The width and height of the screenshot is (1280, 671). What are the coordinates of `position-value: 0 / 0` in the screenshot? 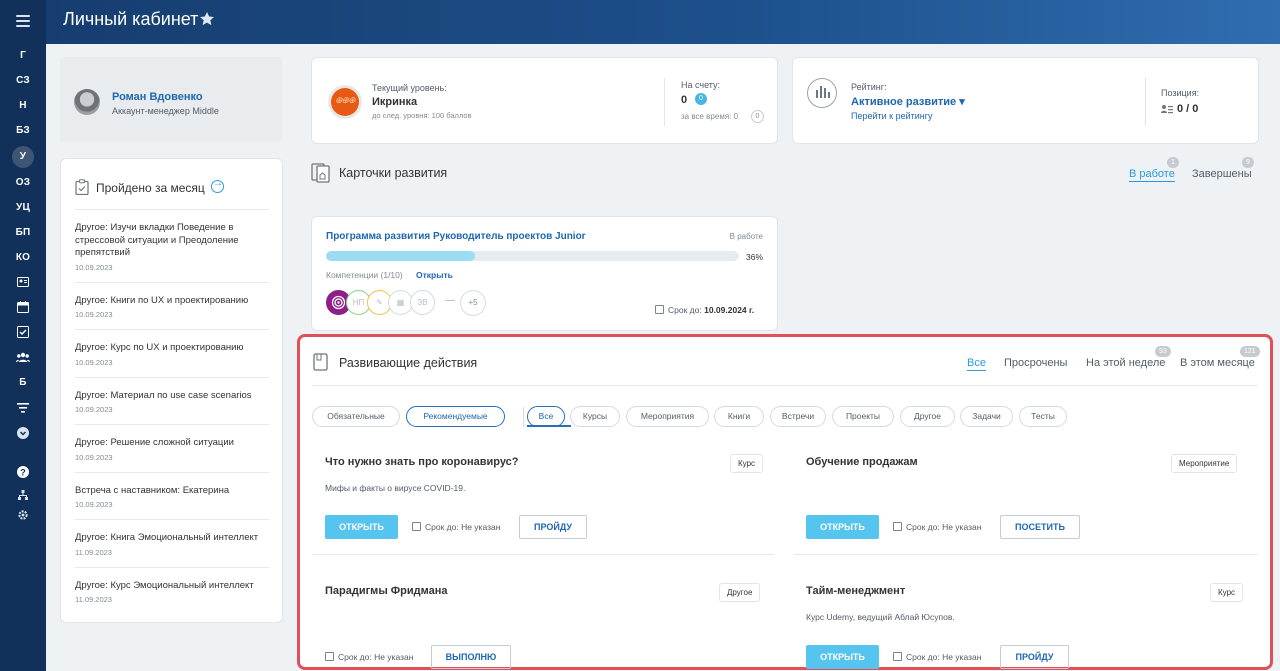 It's located at (1188, 109).